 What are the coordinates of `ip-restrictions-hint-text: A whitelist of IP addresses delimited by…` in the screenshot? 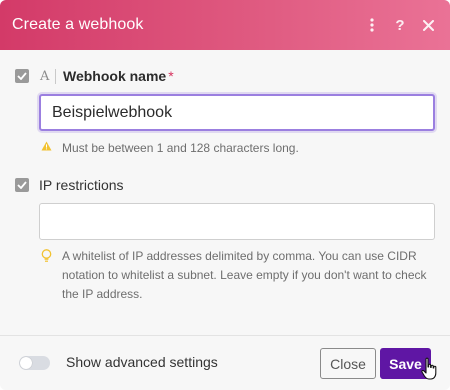 It's located at (244, 275).